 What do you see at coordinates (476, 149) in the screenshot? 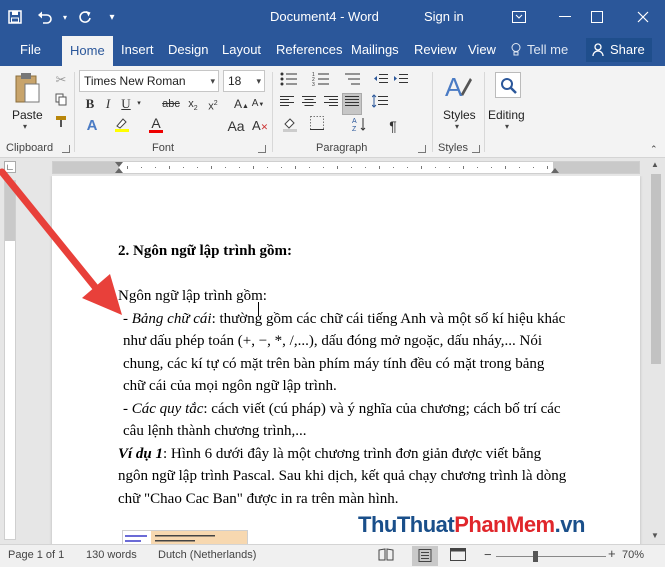
I see `styles-launcher-icon` at bounding box center [476, 149].